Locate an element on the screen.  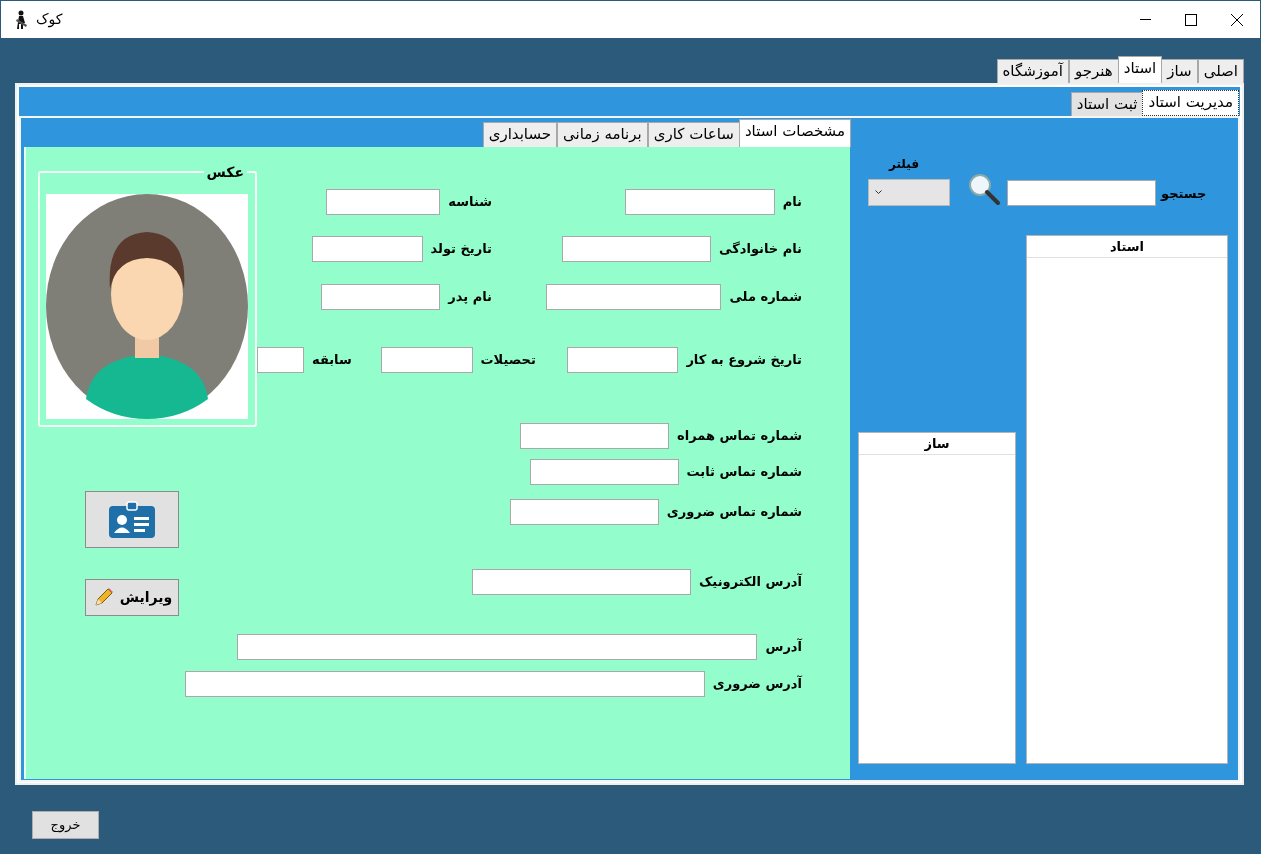
window-title: کوک is located at coordinates (49, 20).